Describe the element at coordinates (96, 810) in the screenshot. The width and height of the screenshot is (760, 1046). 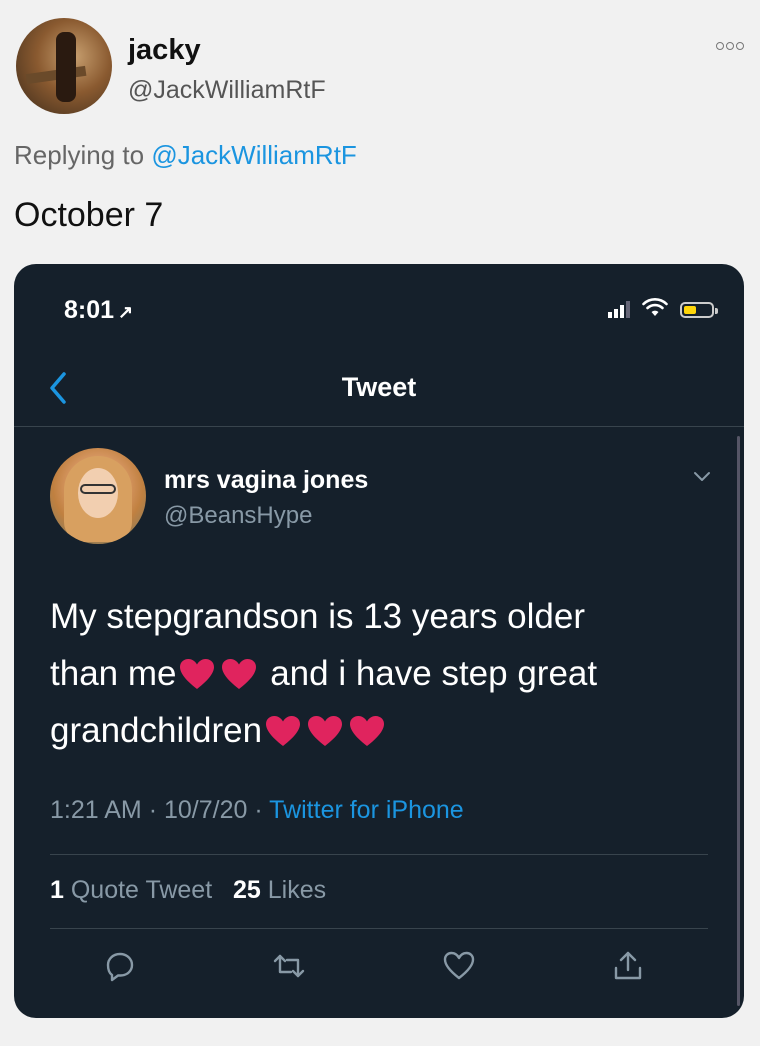
I see `tweet-time: 1:21 AM` at that location.